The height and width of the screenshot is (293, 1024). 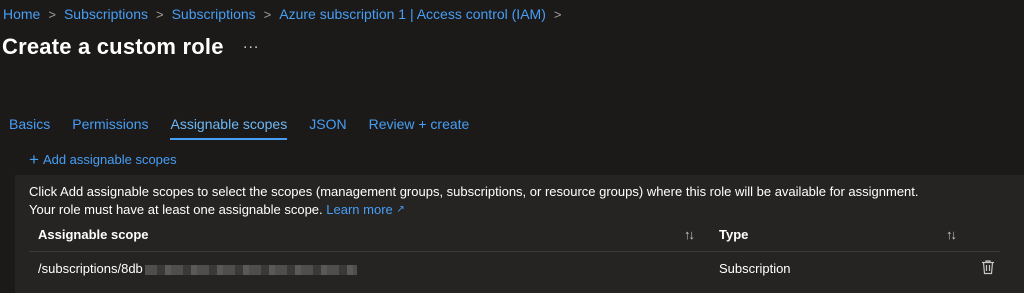 What do you see at coordinates (734, 234) in the screenshot?
I see `column-header-type: Type` at bounding box center [734, 234].